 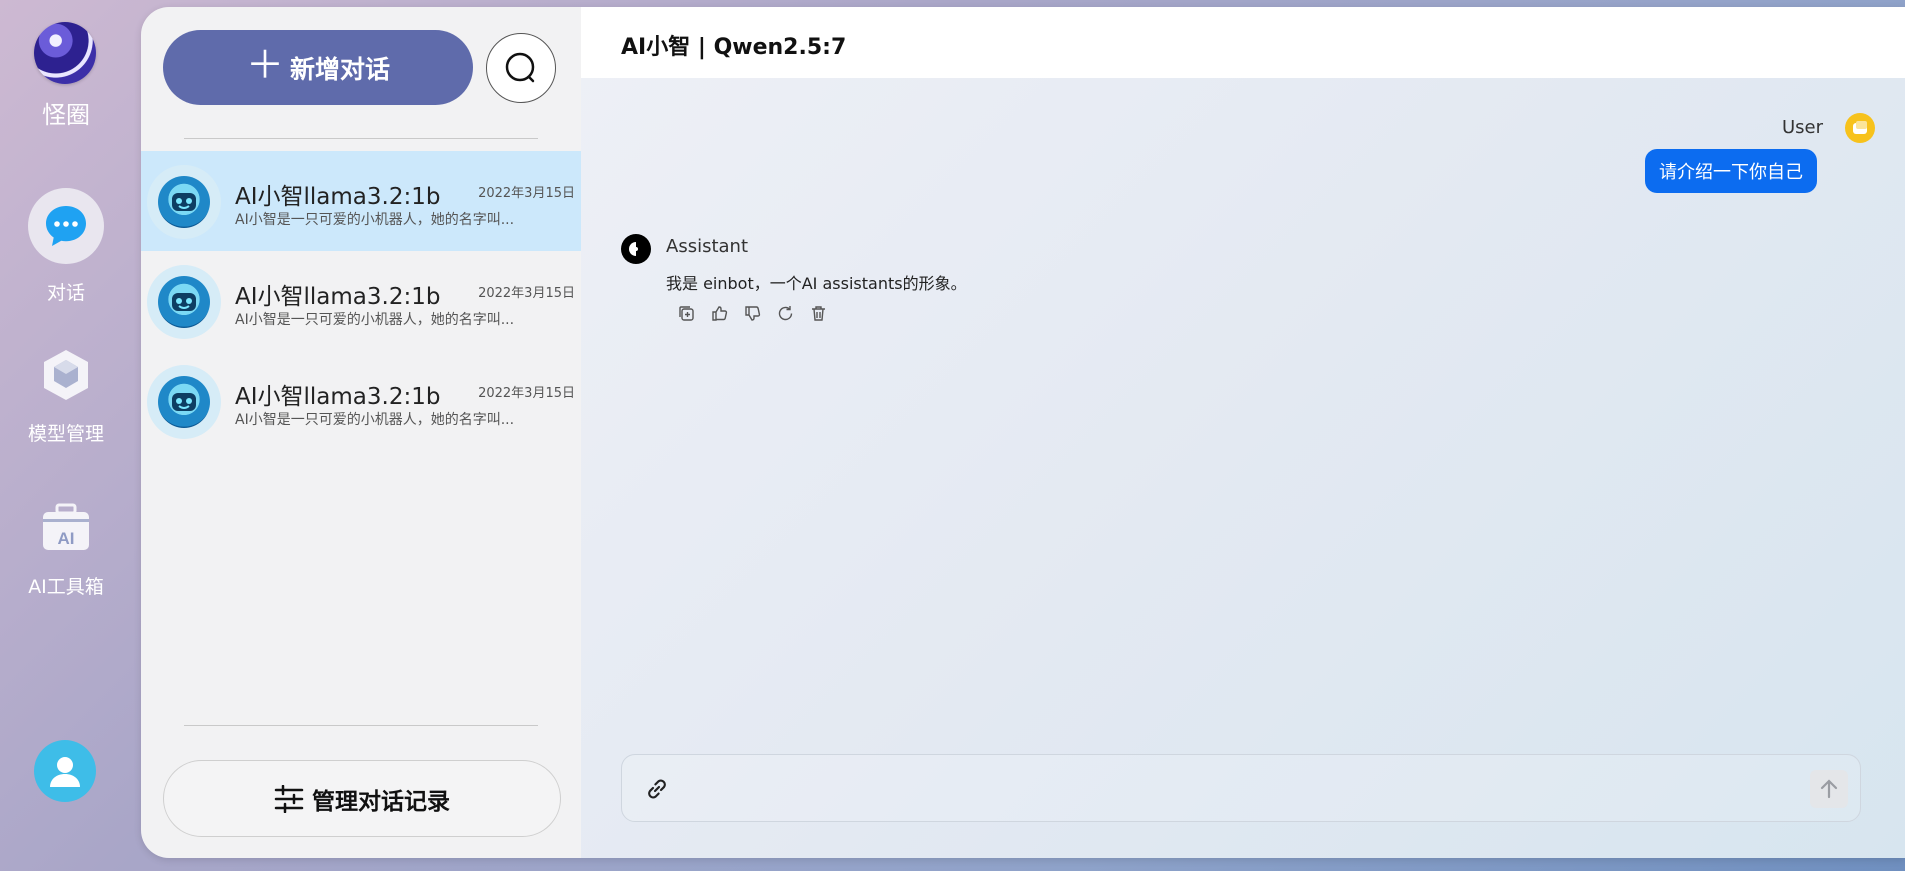 I want to click on person-icon, so click(x=65, y=772).